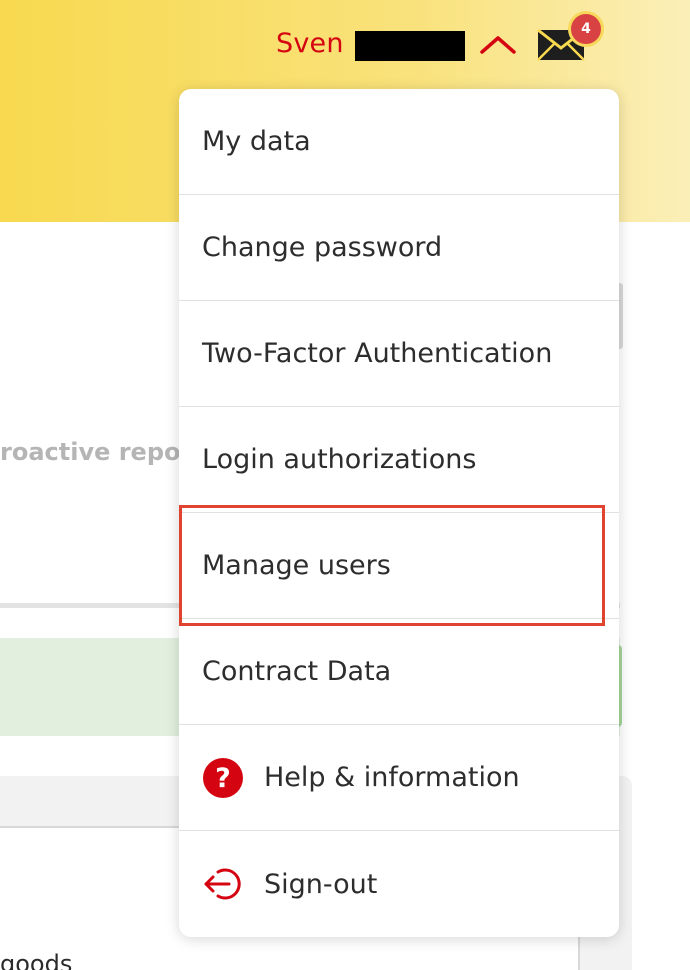 Image resolution: width=690 pixels, height=970 pixels. What do you see at coordinates (498, 44) in the screenshot?
I see `chevron-up-icon` at bounding box center [498, 44].